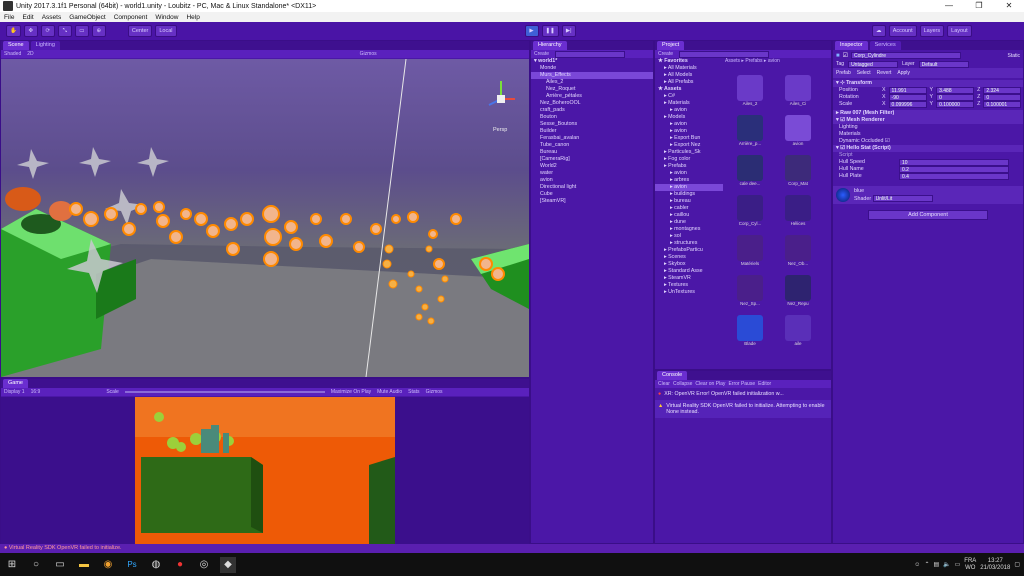  I want to click on prefab-revert-button: Revert, so click(884, 73).